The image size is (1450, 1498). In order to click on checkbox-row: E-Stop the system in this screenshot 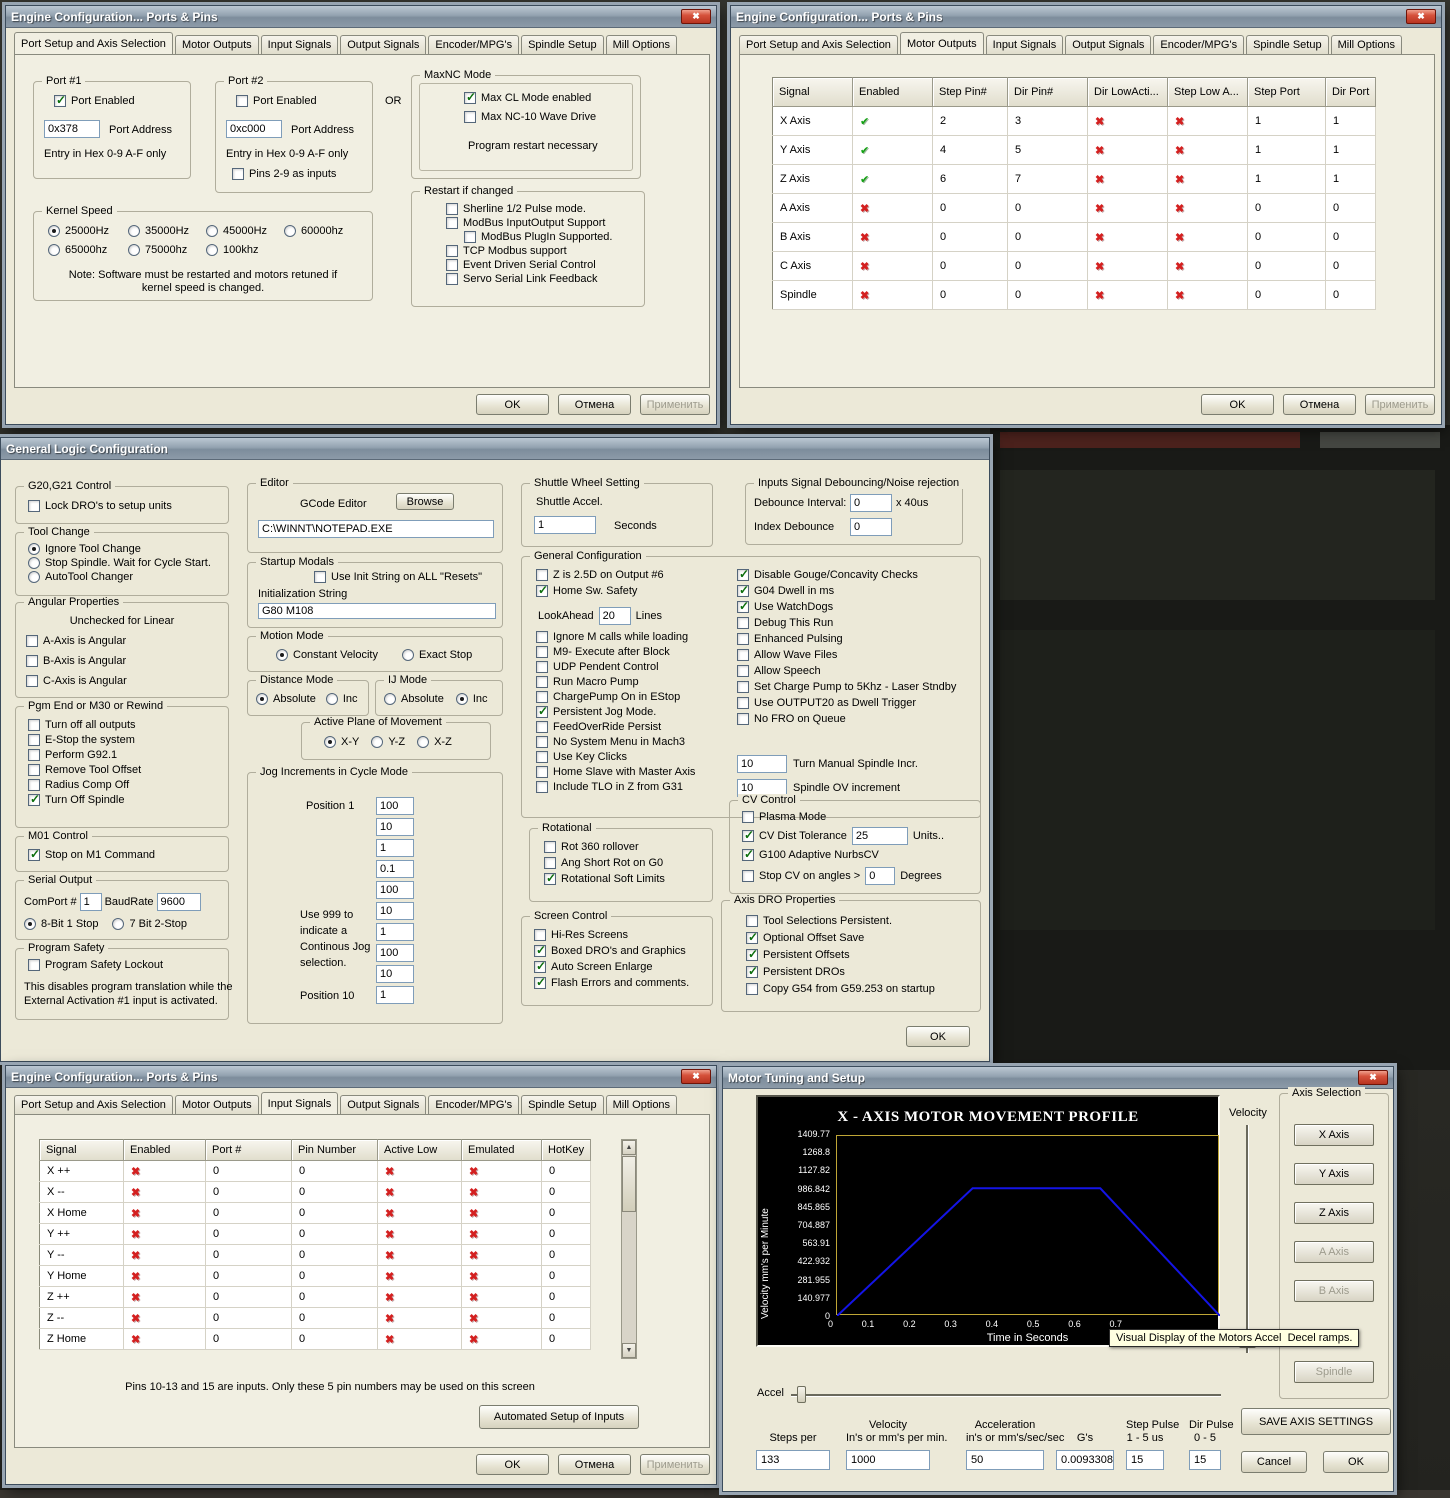, I will do `click(84, 740)`.